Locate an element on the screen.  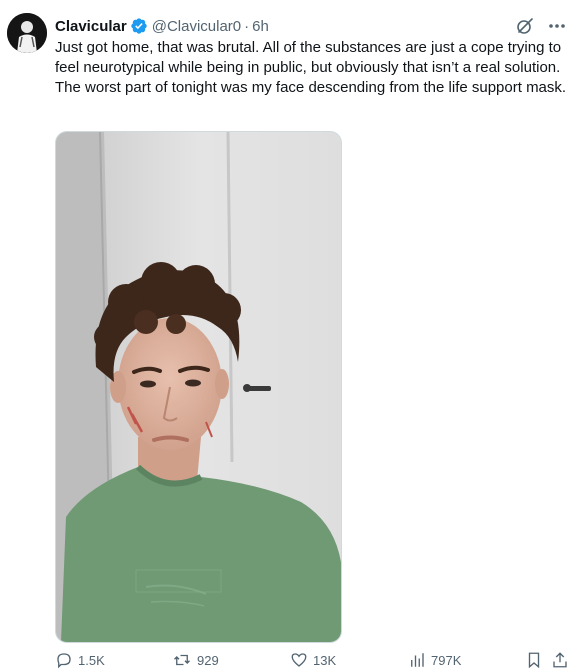
reply-button: 1.5K is located at coordinates (80, 660).